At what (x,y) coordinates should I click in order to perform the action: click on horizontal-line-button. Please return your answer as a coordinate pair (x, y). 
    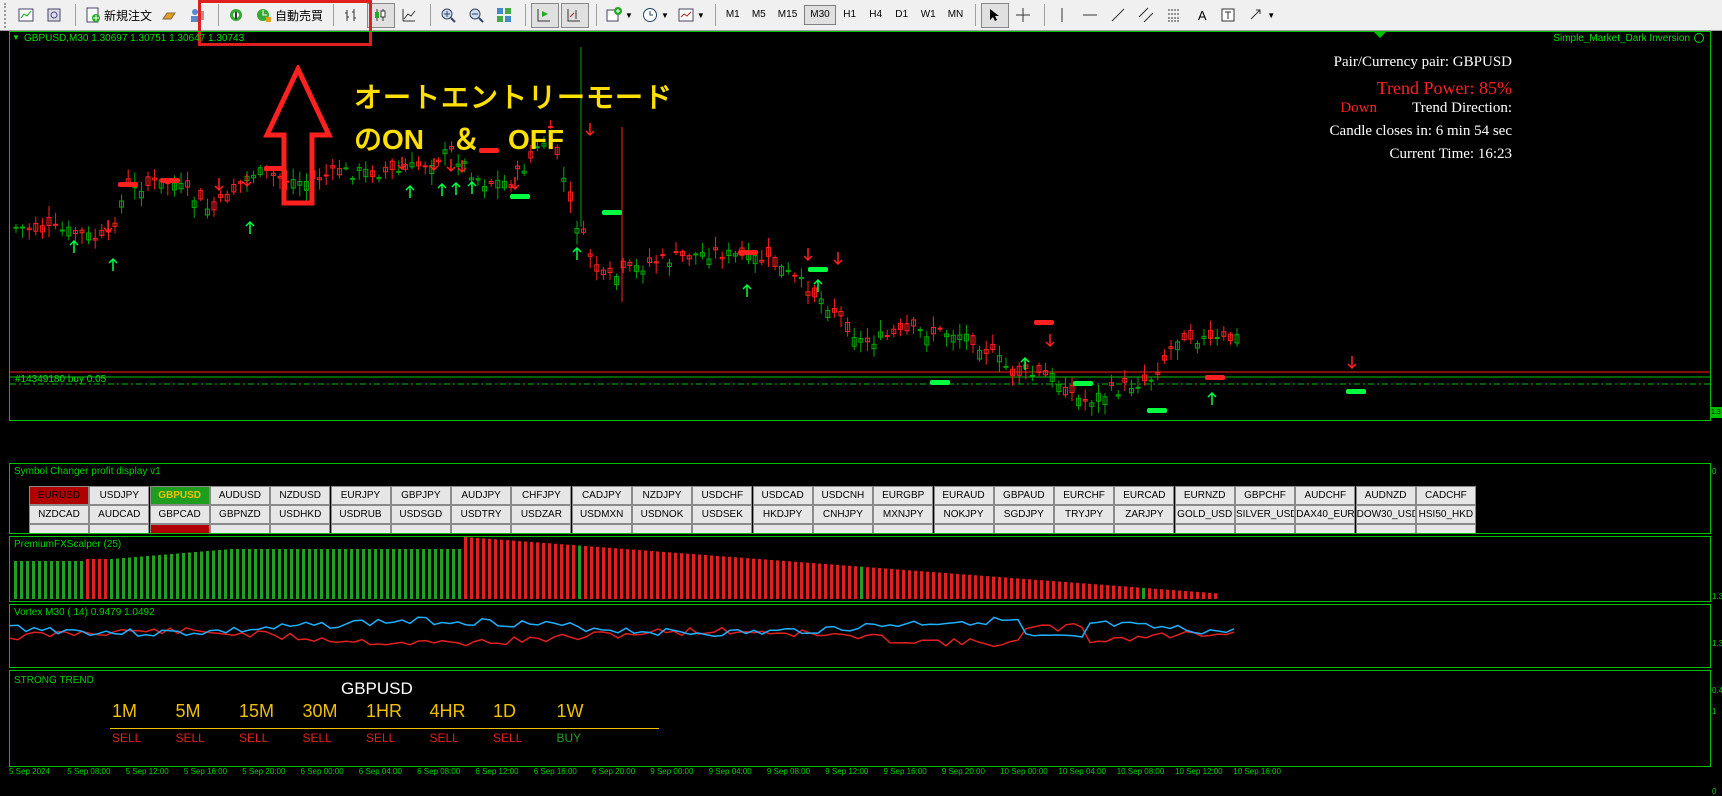
    Looking at the image, I should click on (1091, 15).